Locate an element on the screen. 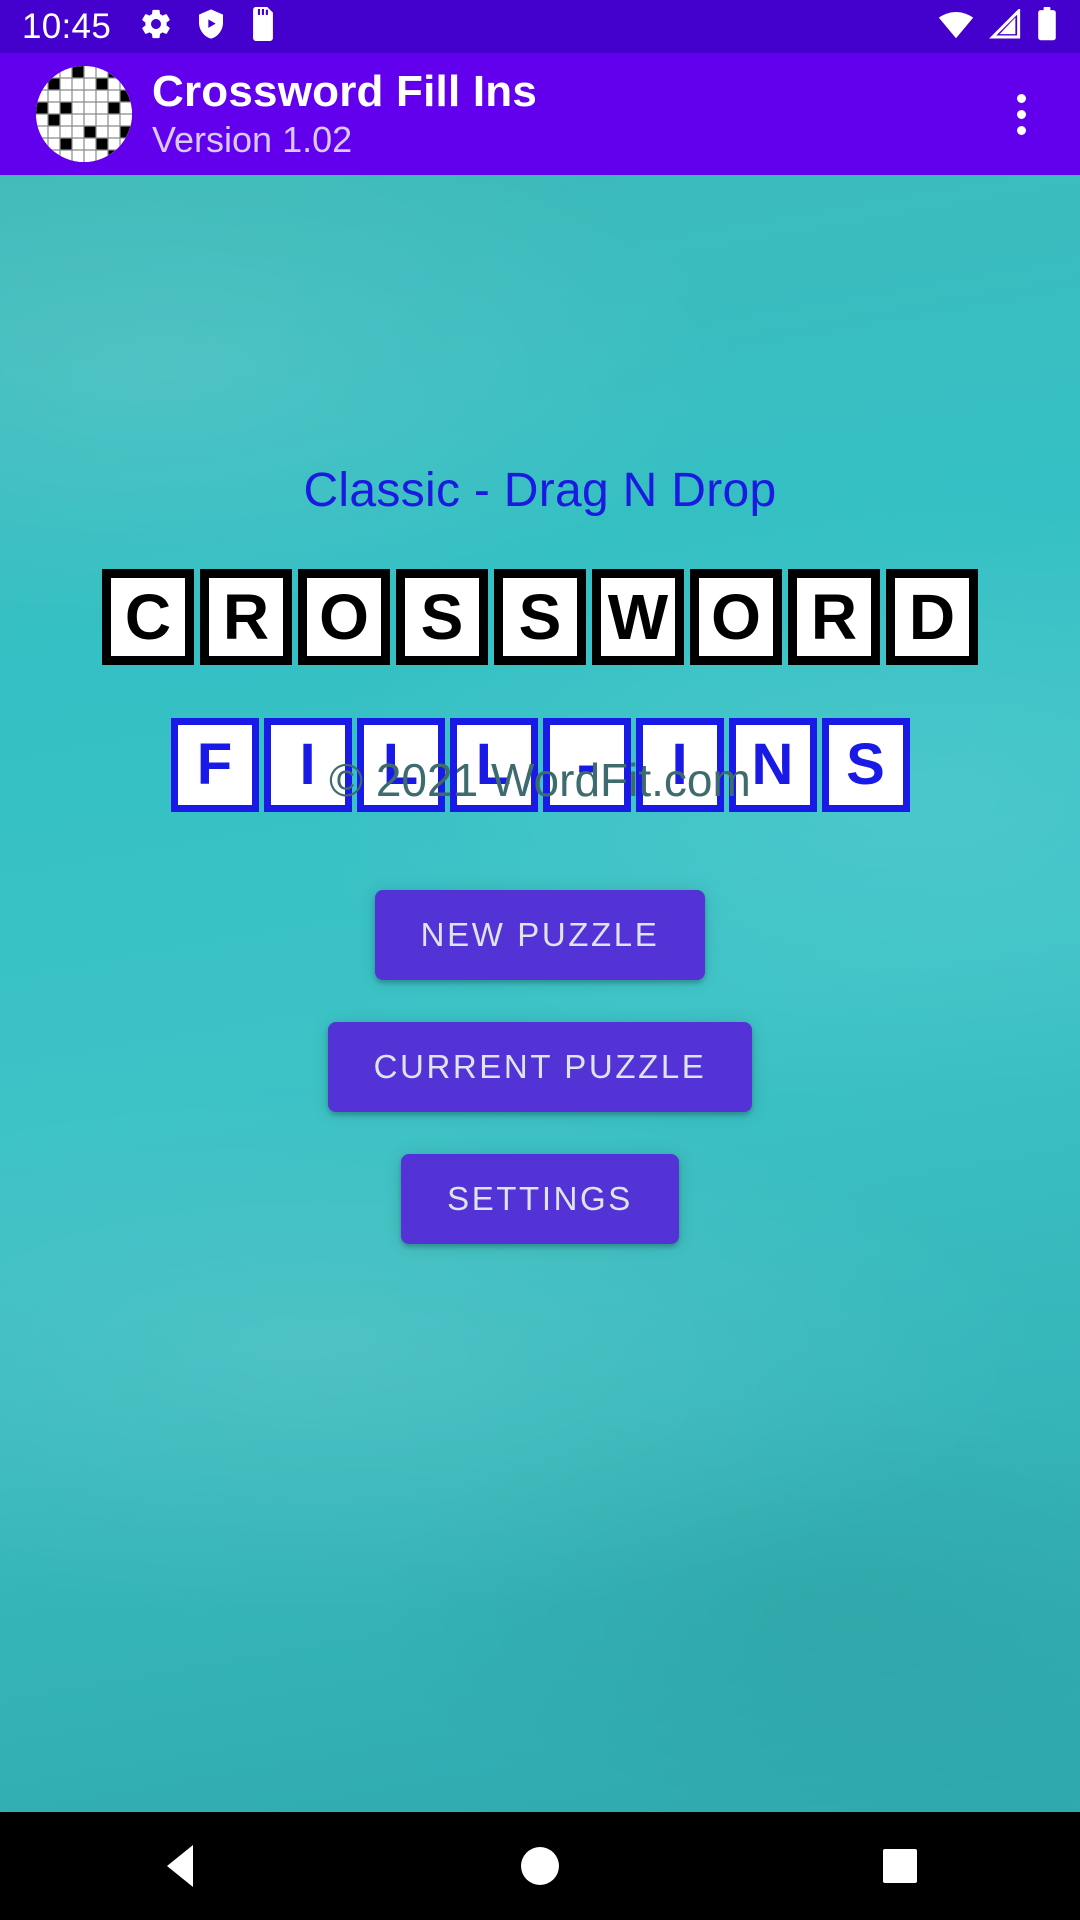 This screenshot has width=1080, height=1920. current-puzzle-button: CURRENT PUZZLE is located at coordinates (540, 1067).